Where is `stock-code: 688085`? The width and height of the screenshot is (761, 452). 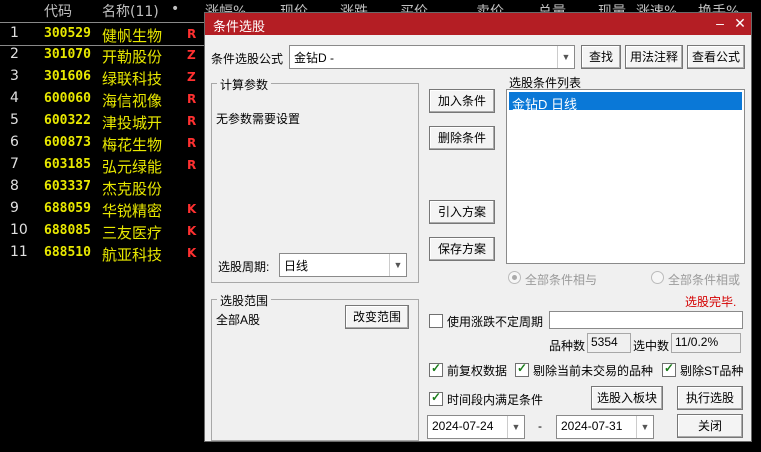
stock-code: 688085 is located at coordinates (67, 230).